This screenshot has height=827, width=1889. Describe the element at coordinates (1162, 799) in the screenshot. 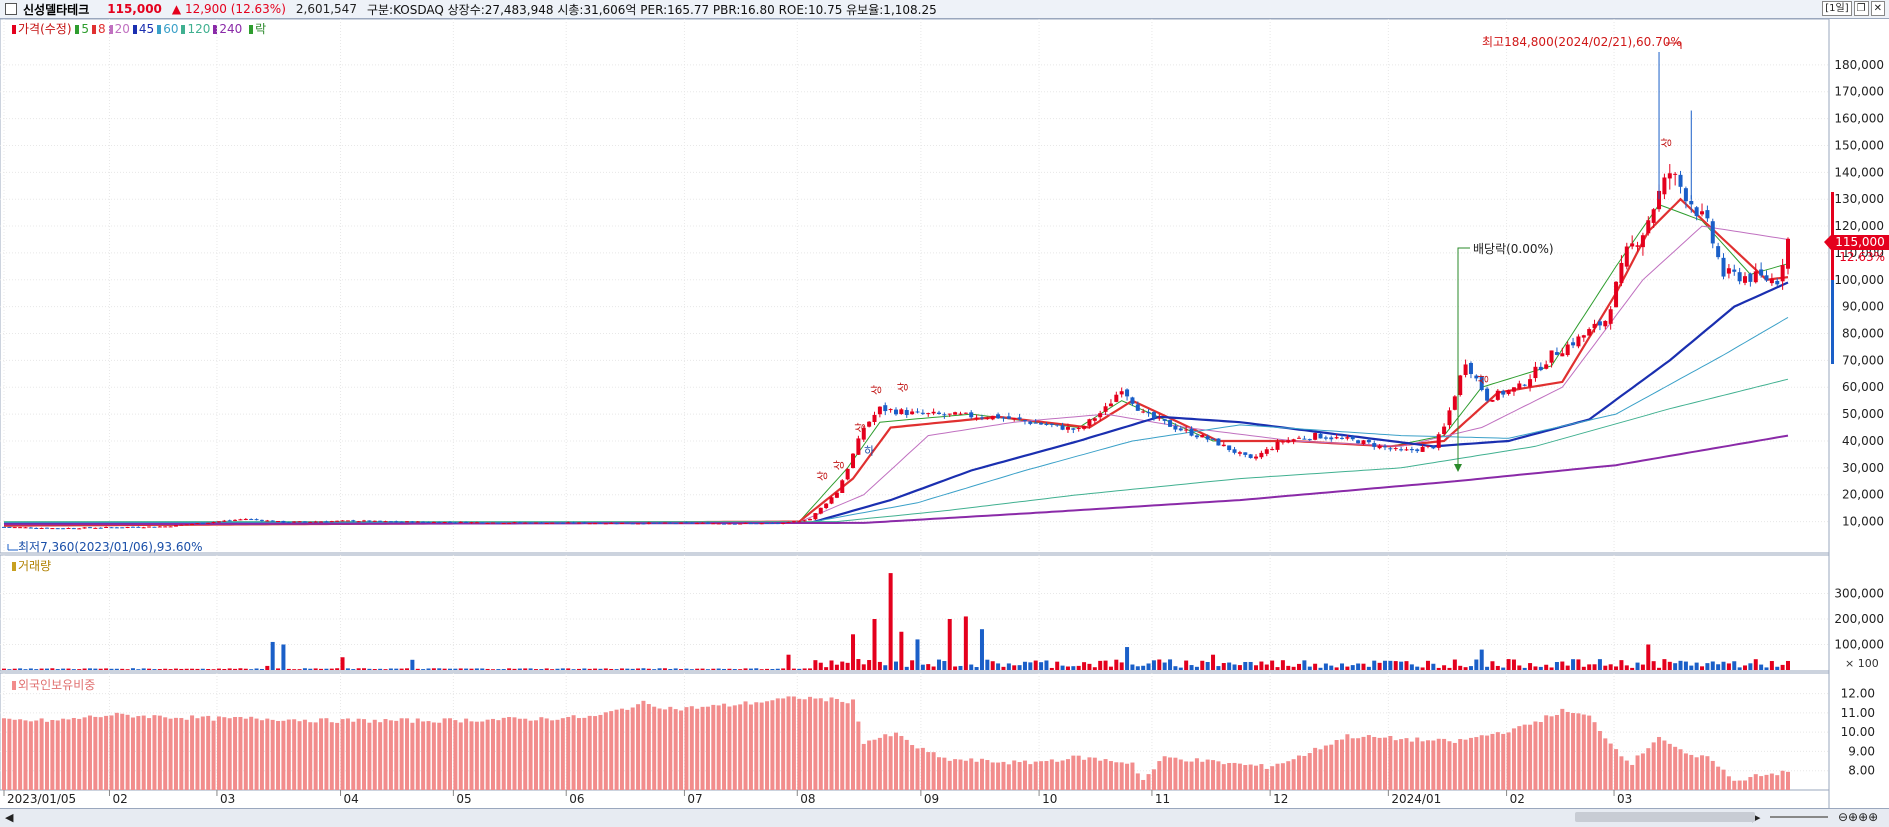

I see `date-tick-label: 11` at that location.